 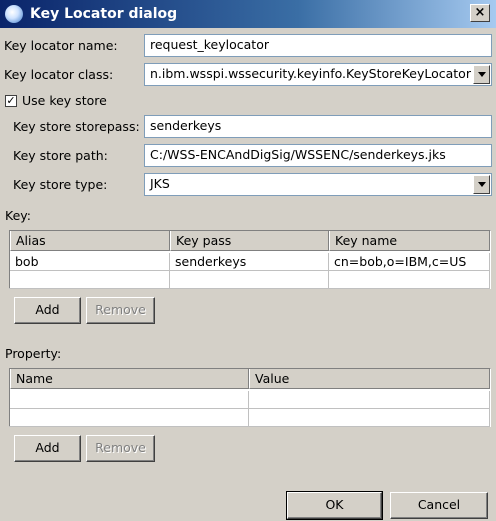 What do you see at coordinates (318, 126) in the screenshot?
I see `key-store-storepass-input: senderkeys` at bounding box center [318, 126].